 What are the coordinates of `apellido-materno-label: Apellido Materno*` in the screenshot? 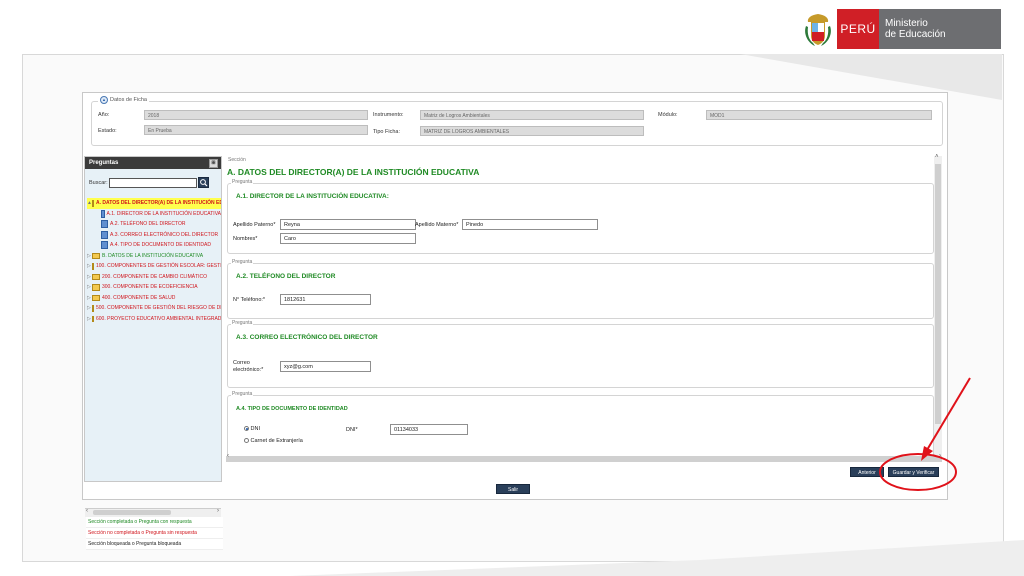 It's located at (437, 225).